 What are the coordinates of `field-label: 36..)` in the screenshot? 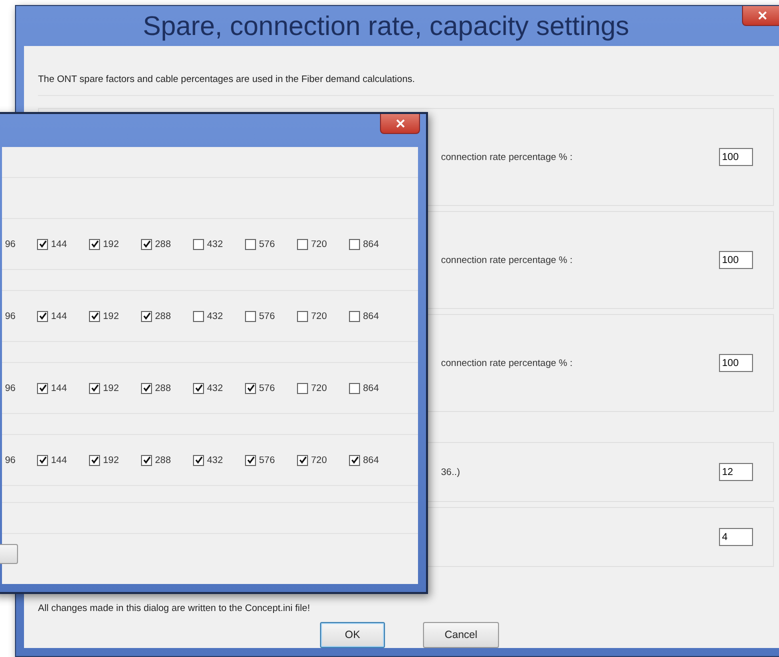 It's located at (450, 472).